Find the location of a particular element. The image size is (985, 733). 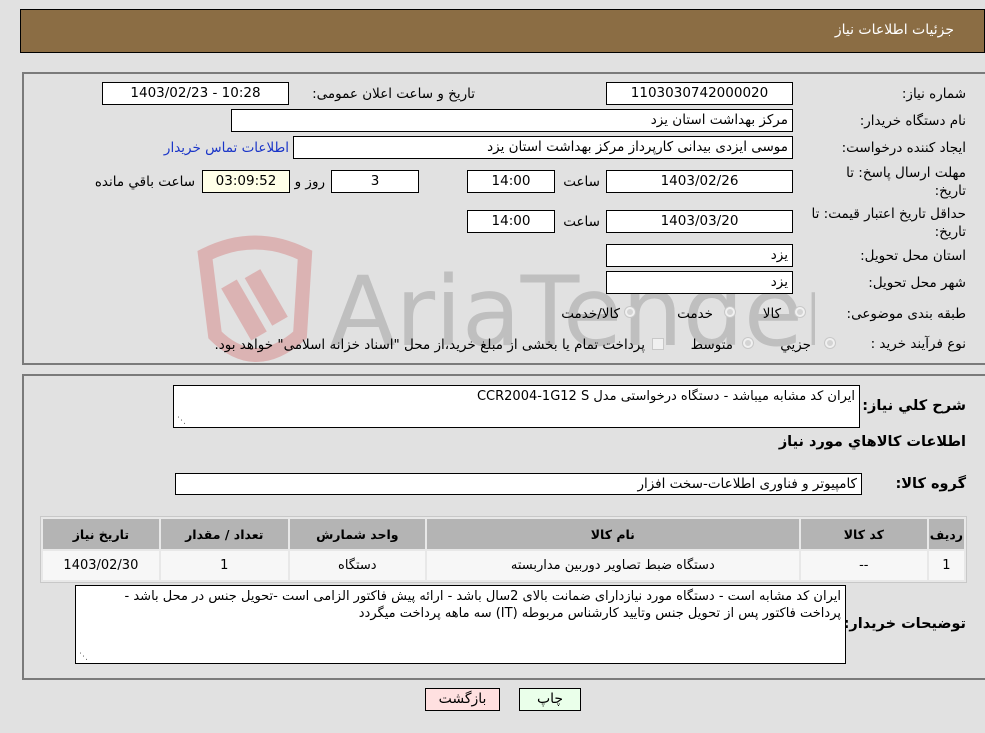

category-radio-service is located at coordinates (730, 312).